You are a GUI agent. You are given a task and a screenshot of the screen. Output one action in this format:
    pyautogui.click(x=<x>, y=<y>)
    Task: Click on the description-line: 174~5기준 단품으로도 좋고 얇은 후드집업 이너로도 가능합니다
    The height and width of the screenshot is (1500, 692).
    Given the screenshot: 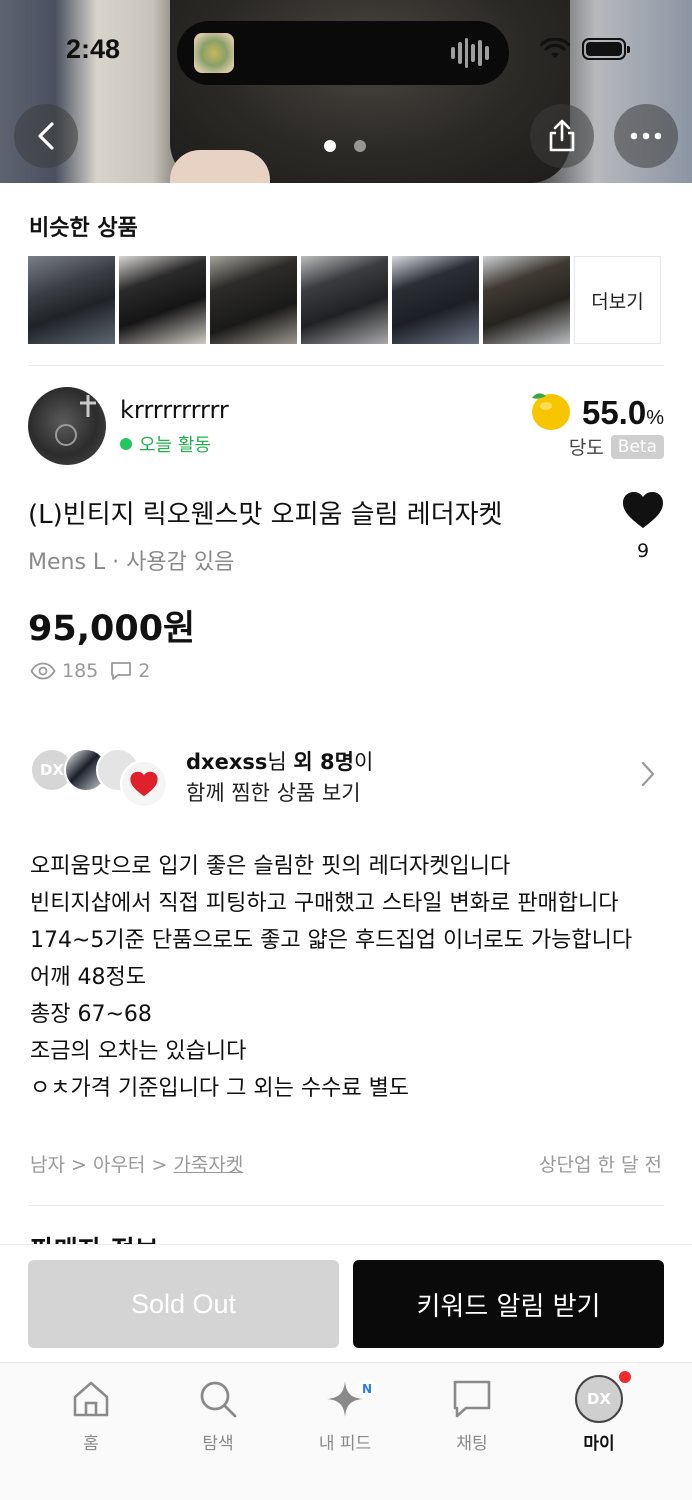 What is the action you would take?
    pyautogui.click(x=331, y=940)
    